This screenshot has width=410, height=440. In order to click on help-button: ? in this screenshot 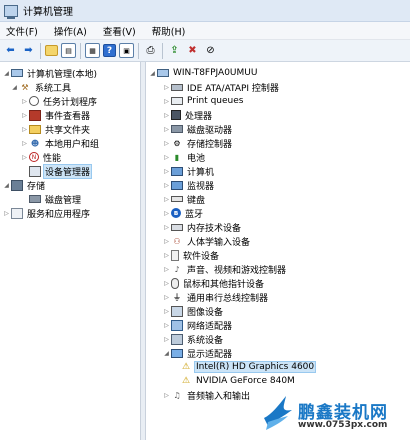, I will do `click(109, 50)`.